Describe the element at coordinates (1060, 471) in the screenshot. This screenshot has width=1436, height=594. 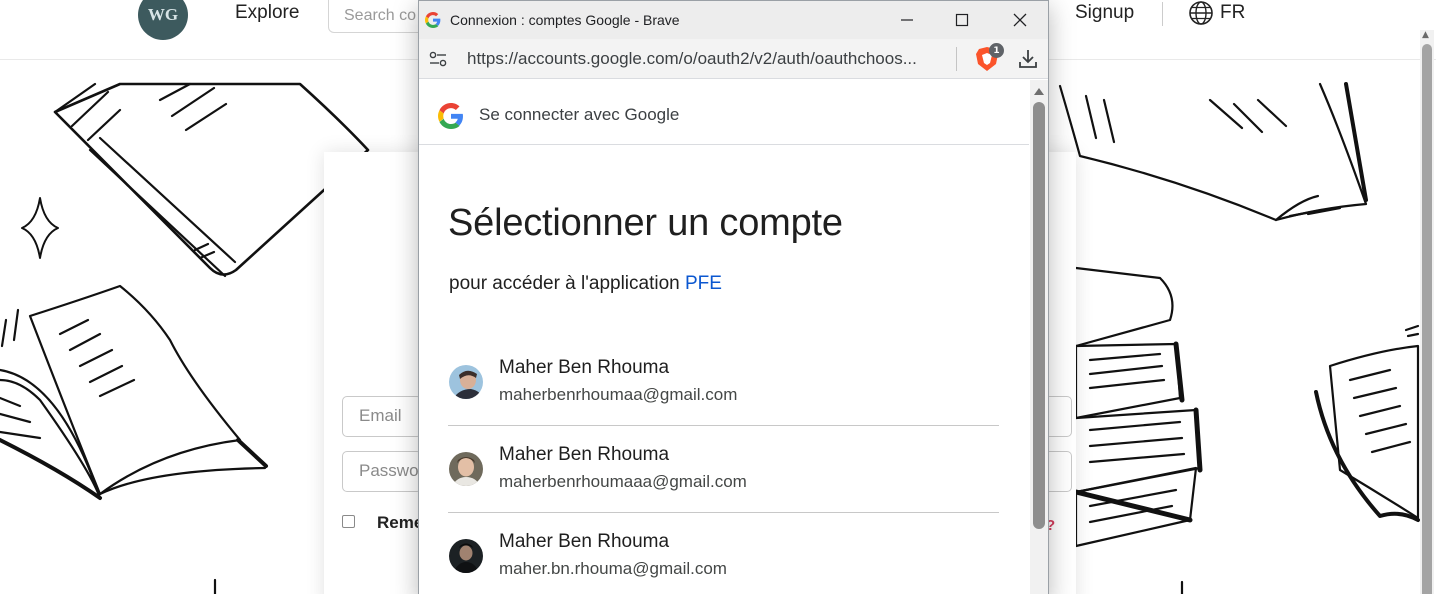
I see `password-field-edge` at that location.